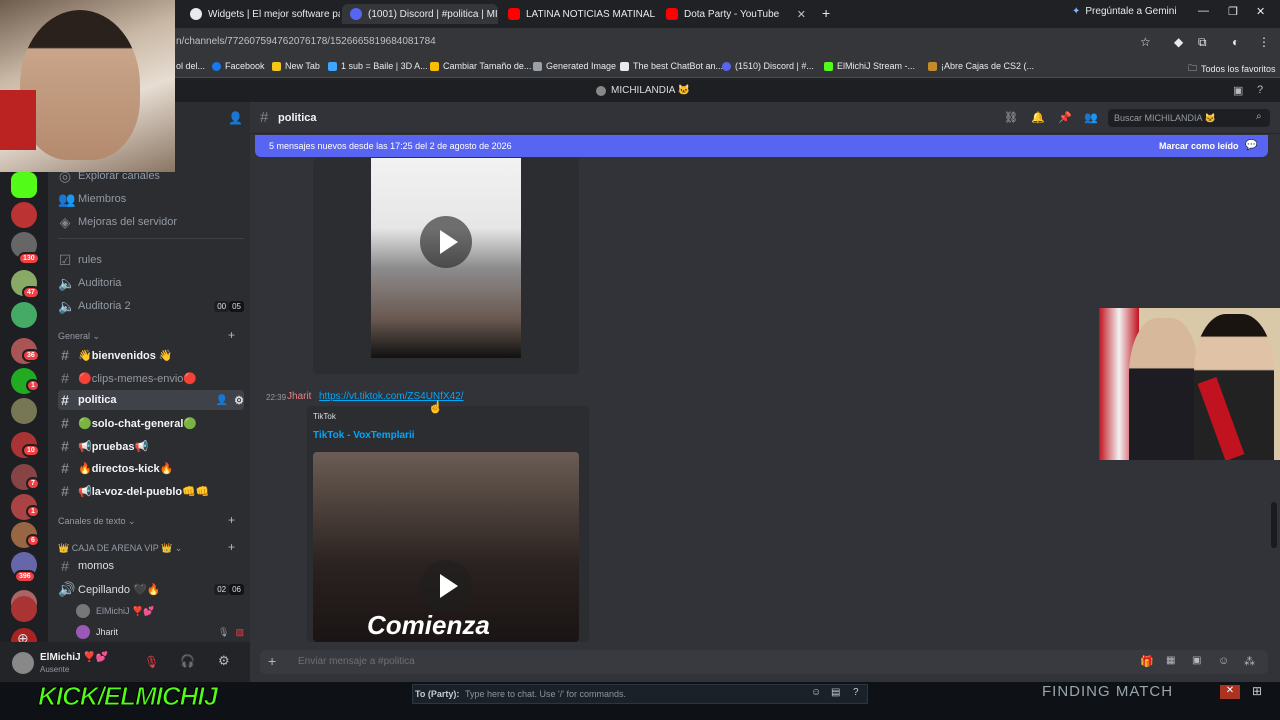 This screenshot has width=1280, height=720. Describe the element at coordinates (187, 661) in the screenshot. I see `headphones-icon: 🎧` at that location.